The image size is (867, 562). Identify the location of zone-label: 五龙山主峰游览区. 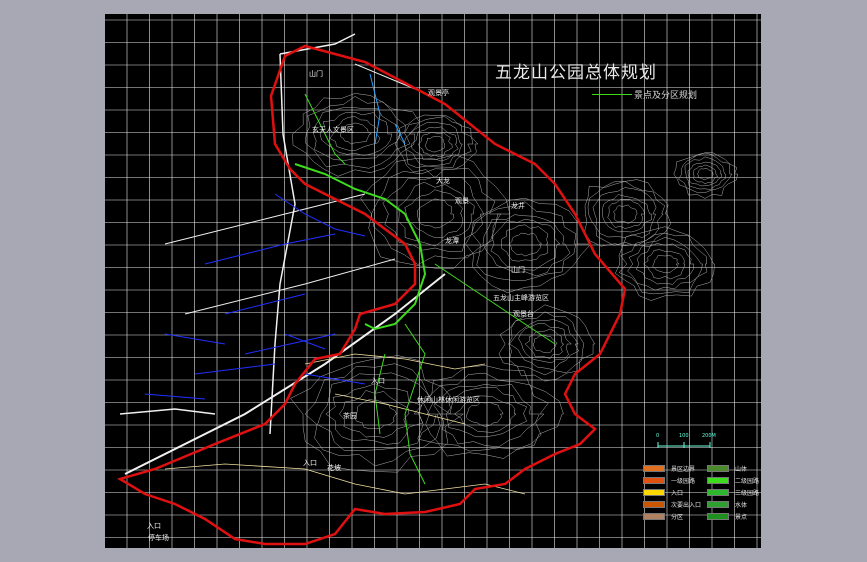
(521, 298).